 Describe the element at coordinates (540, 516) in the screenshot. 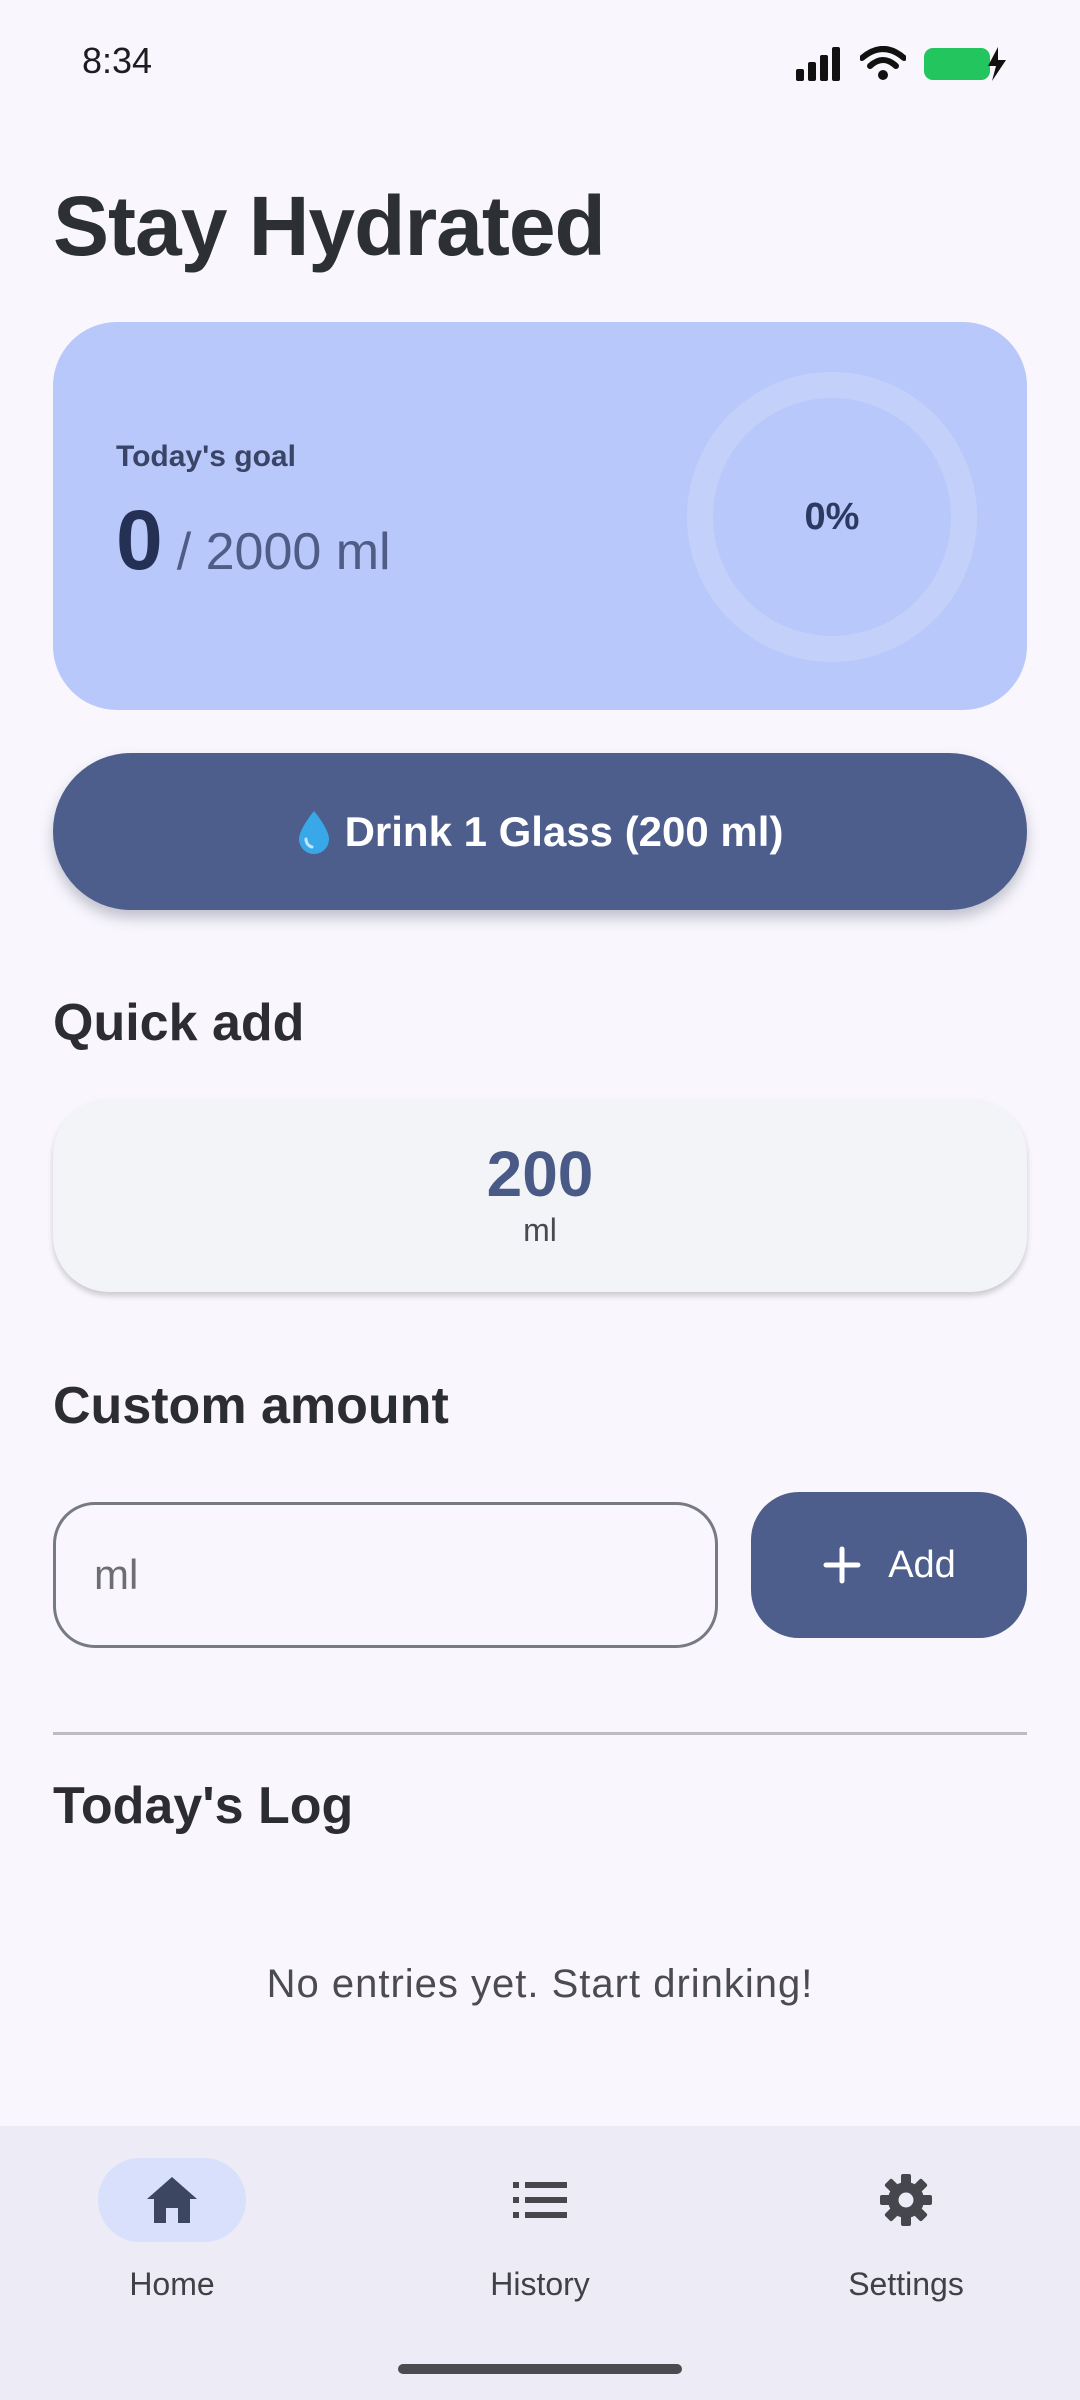

I see `goal-card: Today's goal 0 / 2000 ml 0%` at that location.